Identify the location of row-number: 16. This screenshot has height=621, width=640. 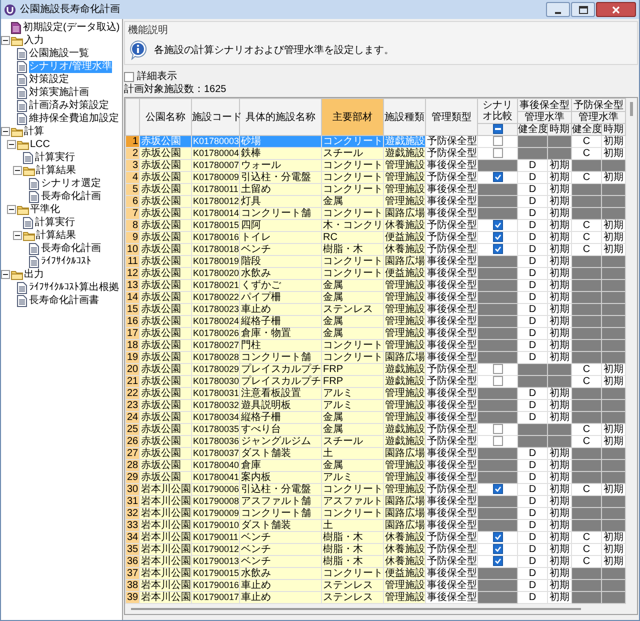
(133, 322).